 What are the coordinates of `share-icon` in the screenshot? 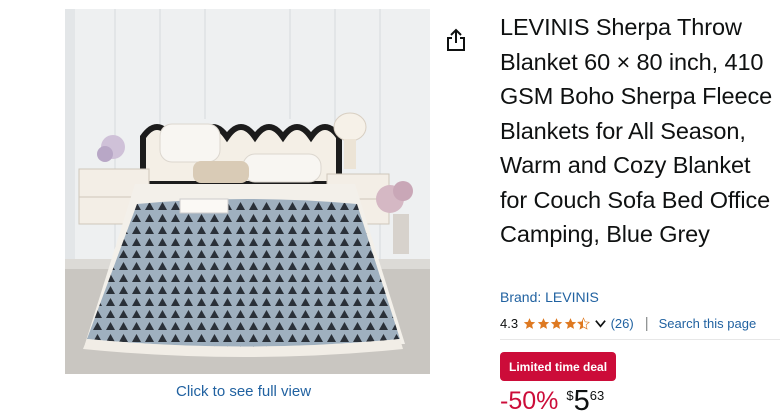 It's located at (456, 40).